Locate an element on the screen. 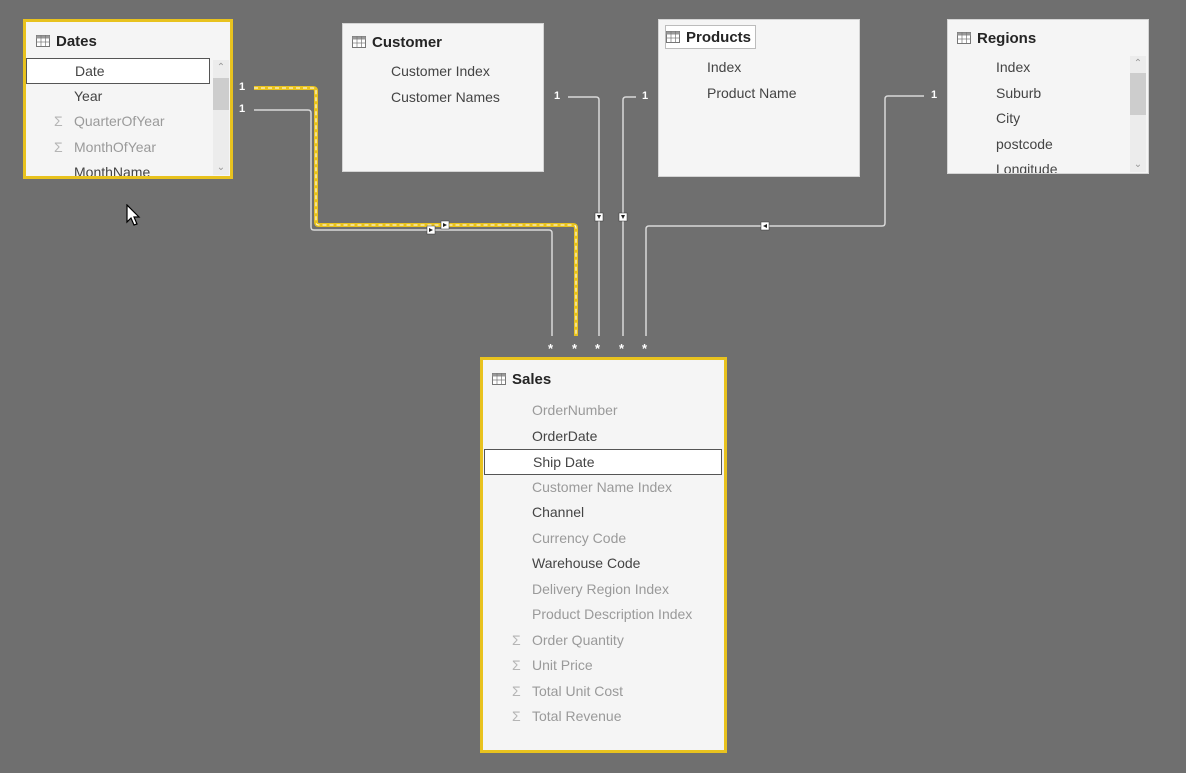 Image resolution: width=1186 pixels, height=773 pixels. field-name: QuarterOfYear is located at coordinates (119, 121).